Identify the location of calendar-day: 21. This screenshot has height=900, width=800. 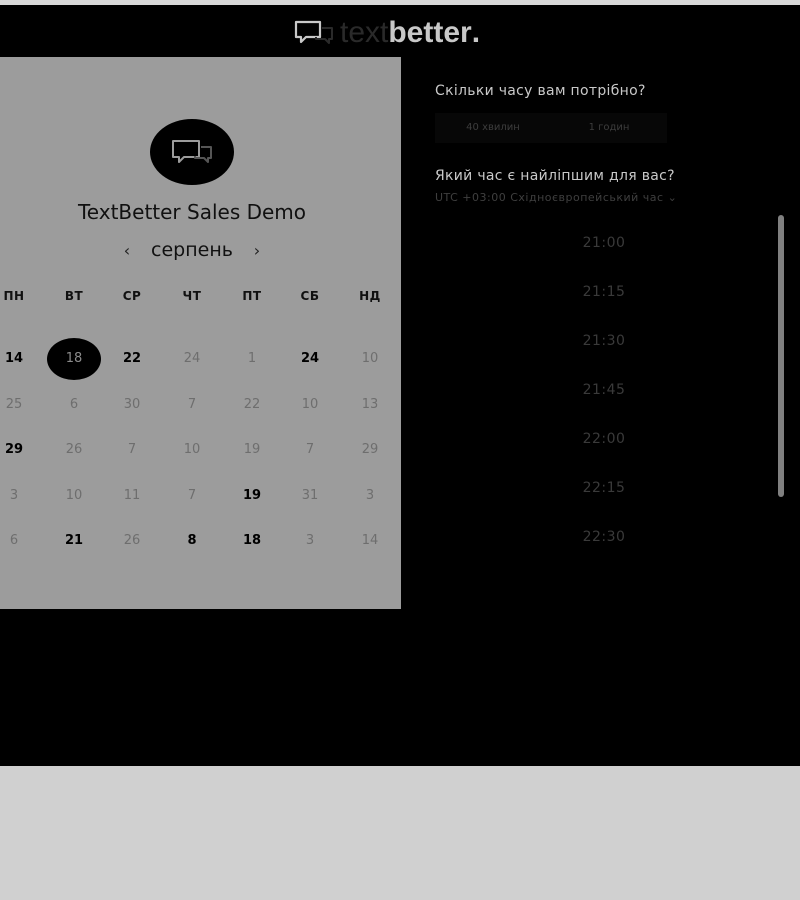
(74, 541).